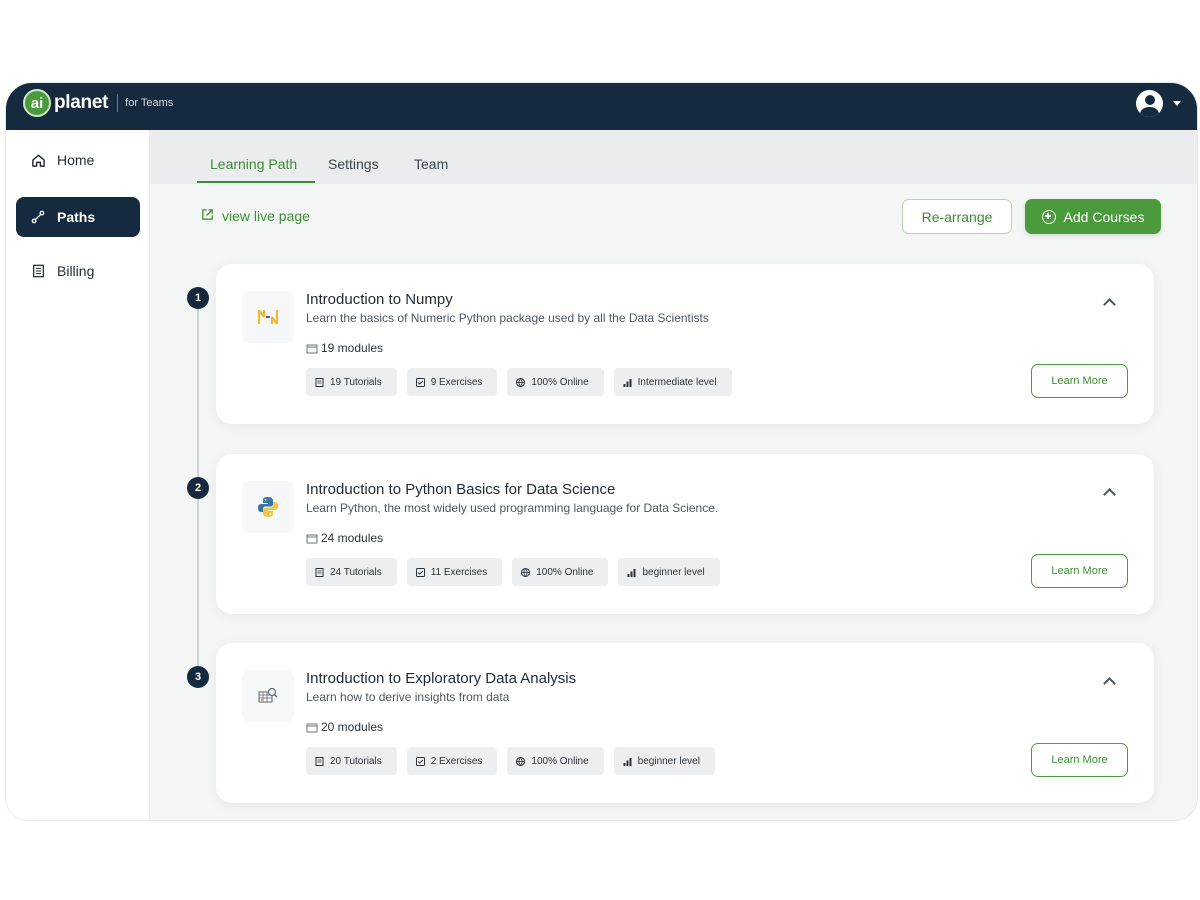 This screenshot has width=1200, height=900. I want to click on tutorials-chip: 19 Tutorials, so click(351, 382).